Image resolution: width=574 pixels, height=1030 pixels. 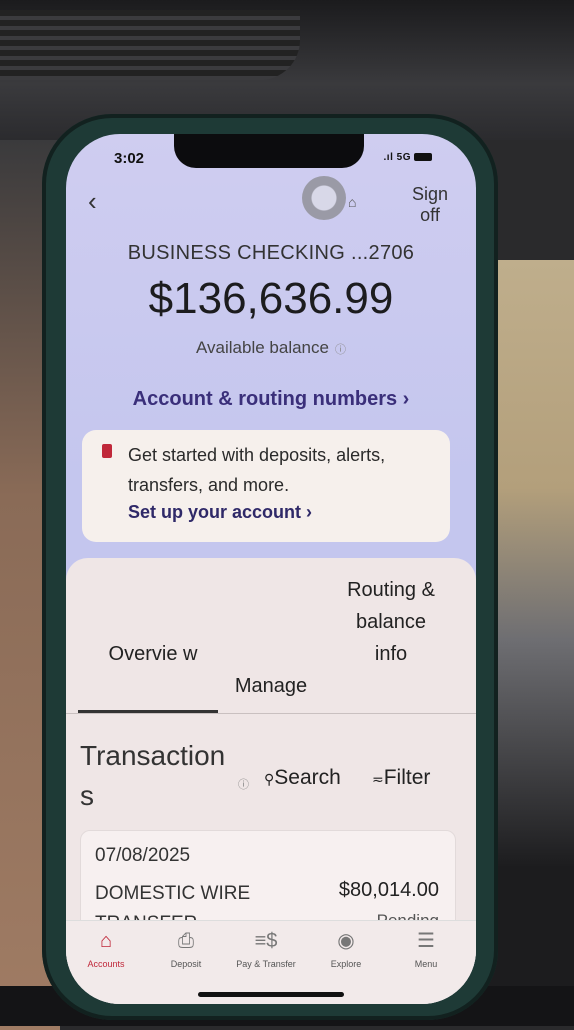 I want to click on search-icon: ⚲, so click(x=269, y=779).